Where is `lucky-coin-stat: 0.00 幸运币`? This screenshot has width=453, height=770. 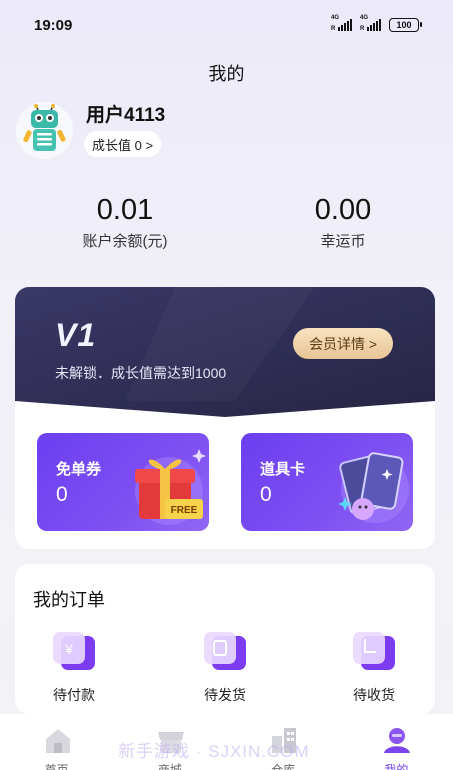
lucky-coin-stat: 0.00 幸运币 is located at coordinates (343, 221).